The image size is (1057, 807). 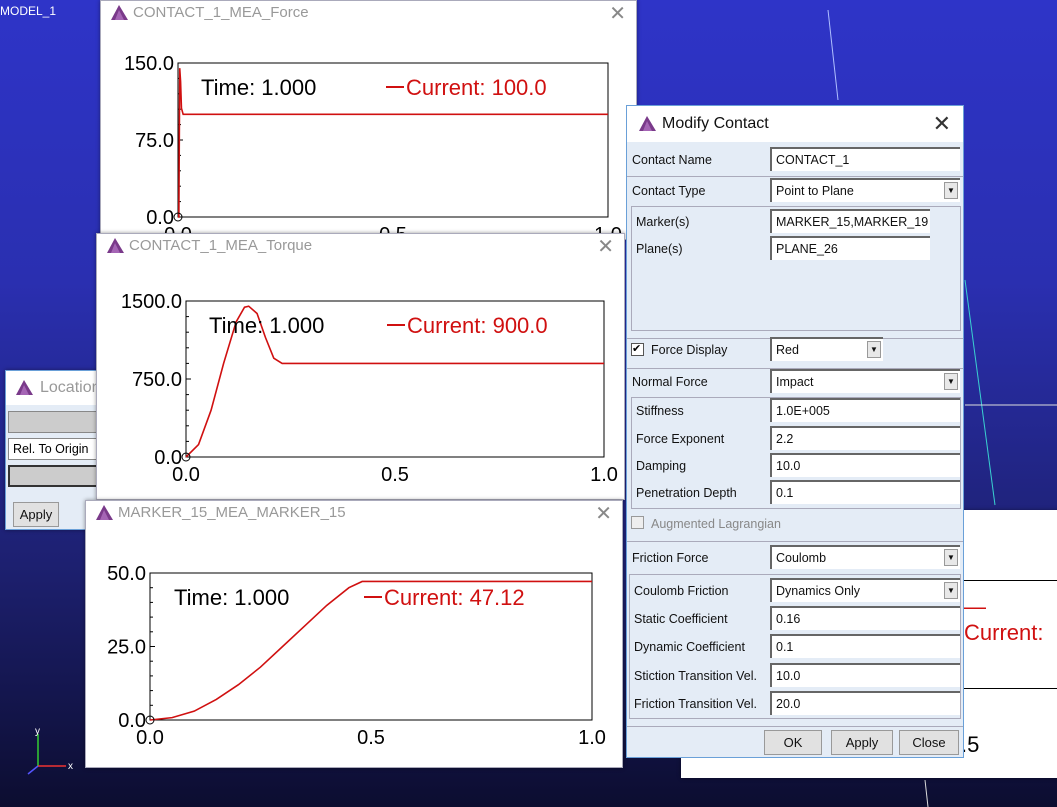 What do you see at coordinates (826, 349) in the screenshot?
I see `force-display-select: Red ▼` at bounding box center [826, 349].